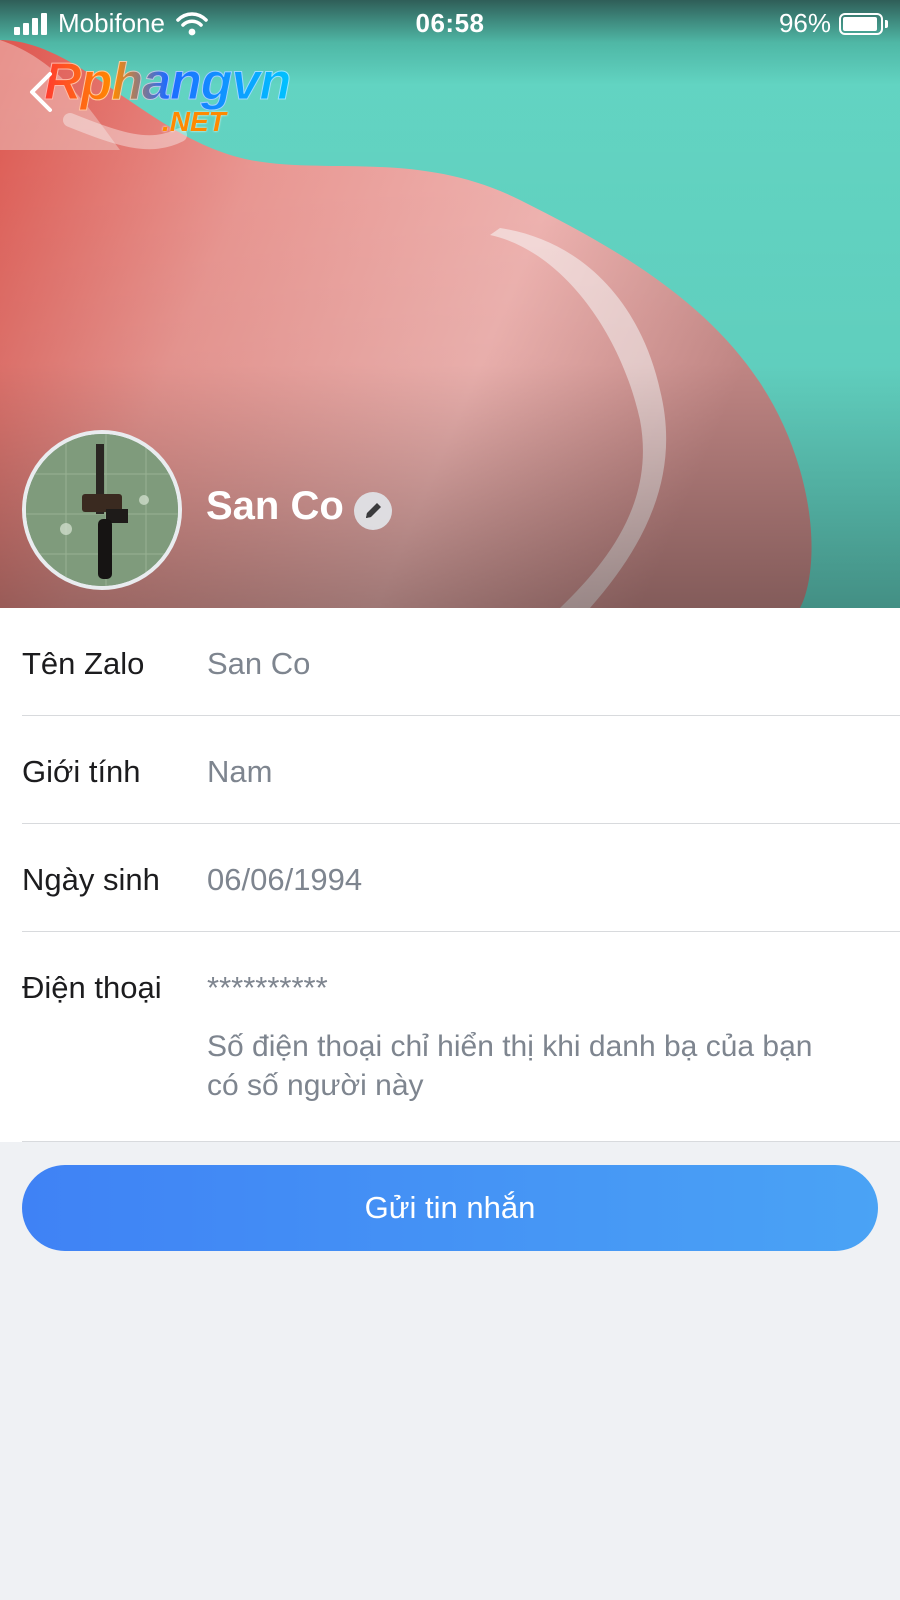  I want to click on info-value: San Co, so click(259, 663).